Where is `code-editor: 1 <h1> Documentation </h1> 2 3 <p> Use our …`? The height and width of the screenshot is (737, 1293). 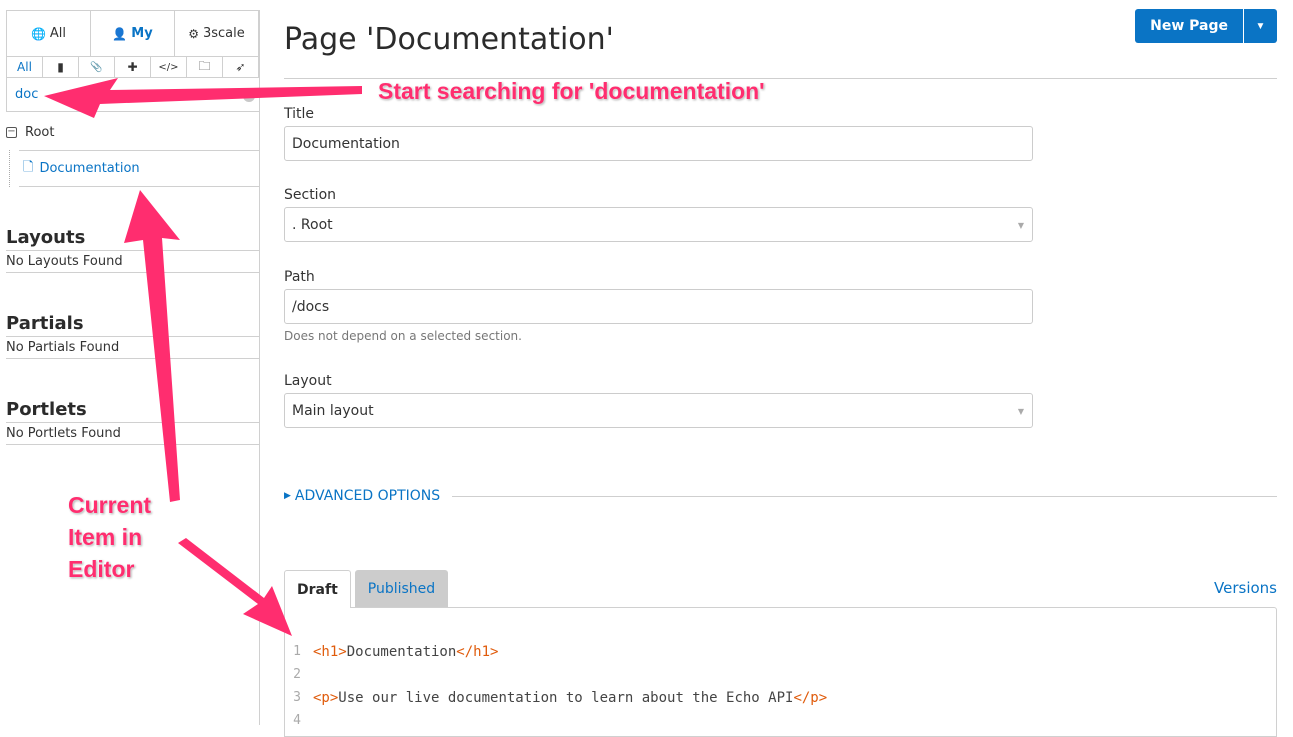 code-editor: 1 <h1> Documentation </h1> 2 3 <p> Use our … is located at coordinates (780, 672).